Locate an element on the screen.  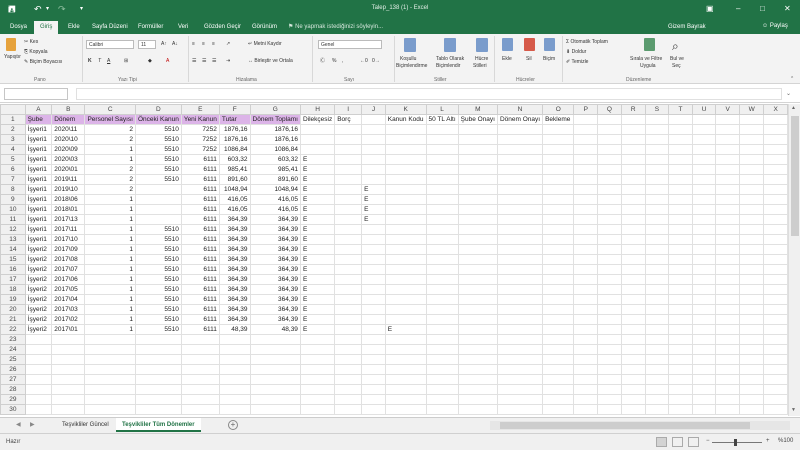
zoom-level: %100 is located at coordinates (785, 441).